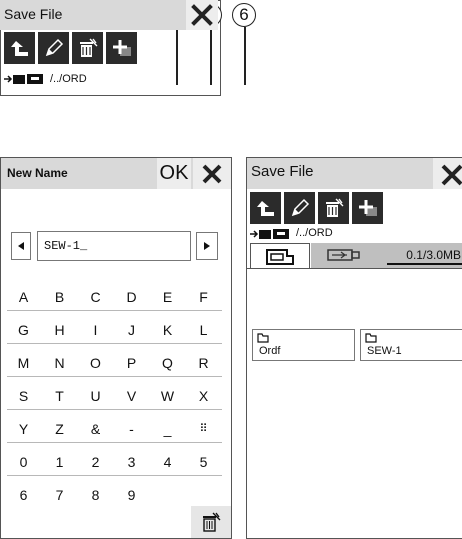 This screenshot has width=462, height=539. What do you see at coordinates (95, 297) in the screenshot?
I see `key-c: C` at bounding box center [95, 297].